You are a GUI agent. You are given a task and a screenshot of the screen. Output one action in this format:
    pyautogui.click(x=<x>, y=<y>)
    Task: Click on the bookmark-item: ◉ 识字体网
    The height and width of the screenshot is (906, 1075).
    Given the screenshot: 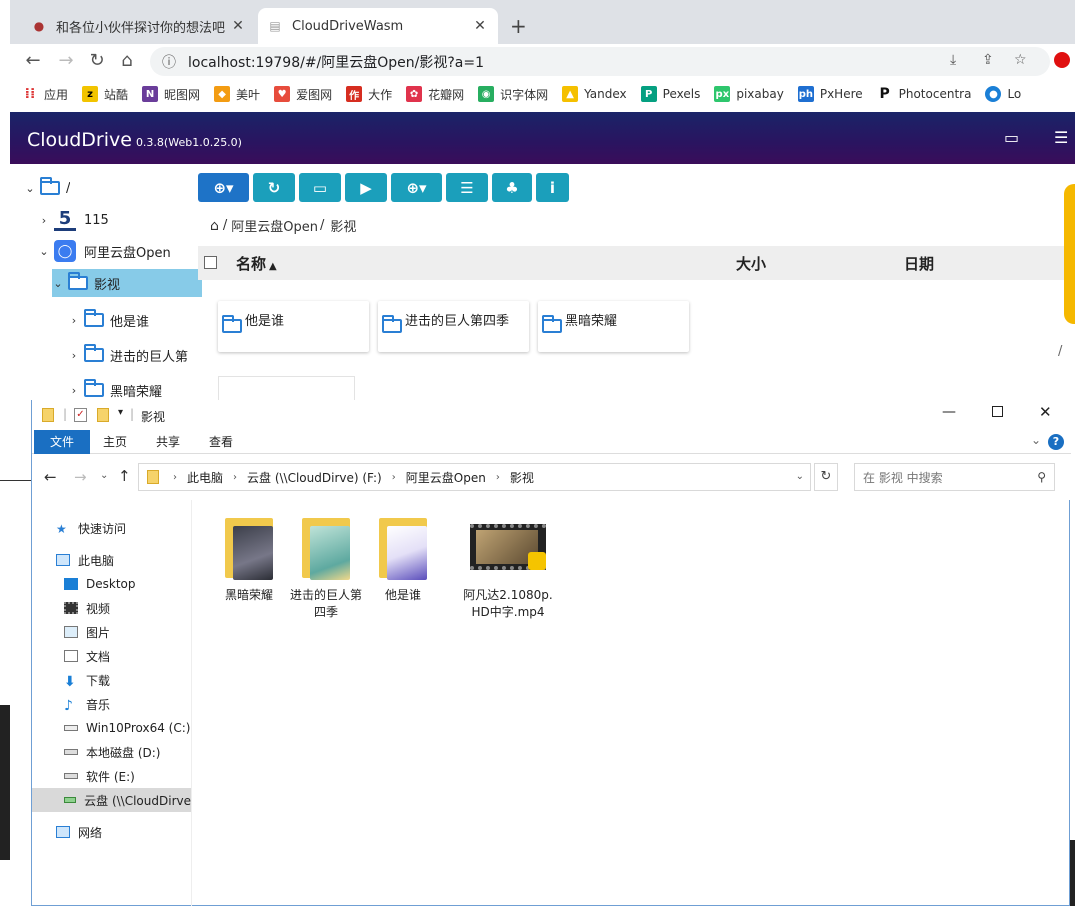 What is the action you would take?
    pyautogui.click(x=513, y=94)
    